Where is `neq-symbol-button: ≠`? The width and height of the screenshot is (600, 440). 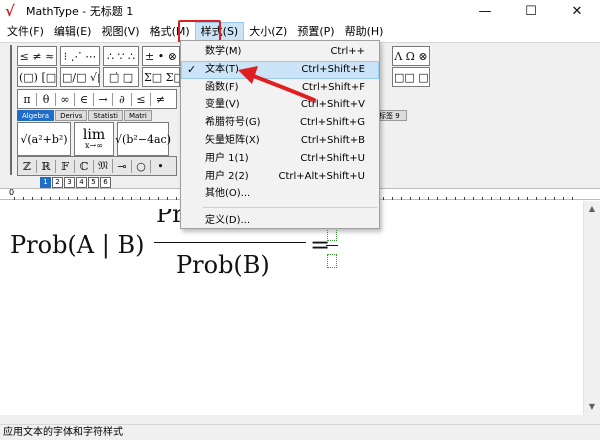
neq-symbol-button: ≠ is located at coordinates (160, 99).